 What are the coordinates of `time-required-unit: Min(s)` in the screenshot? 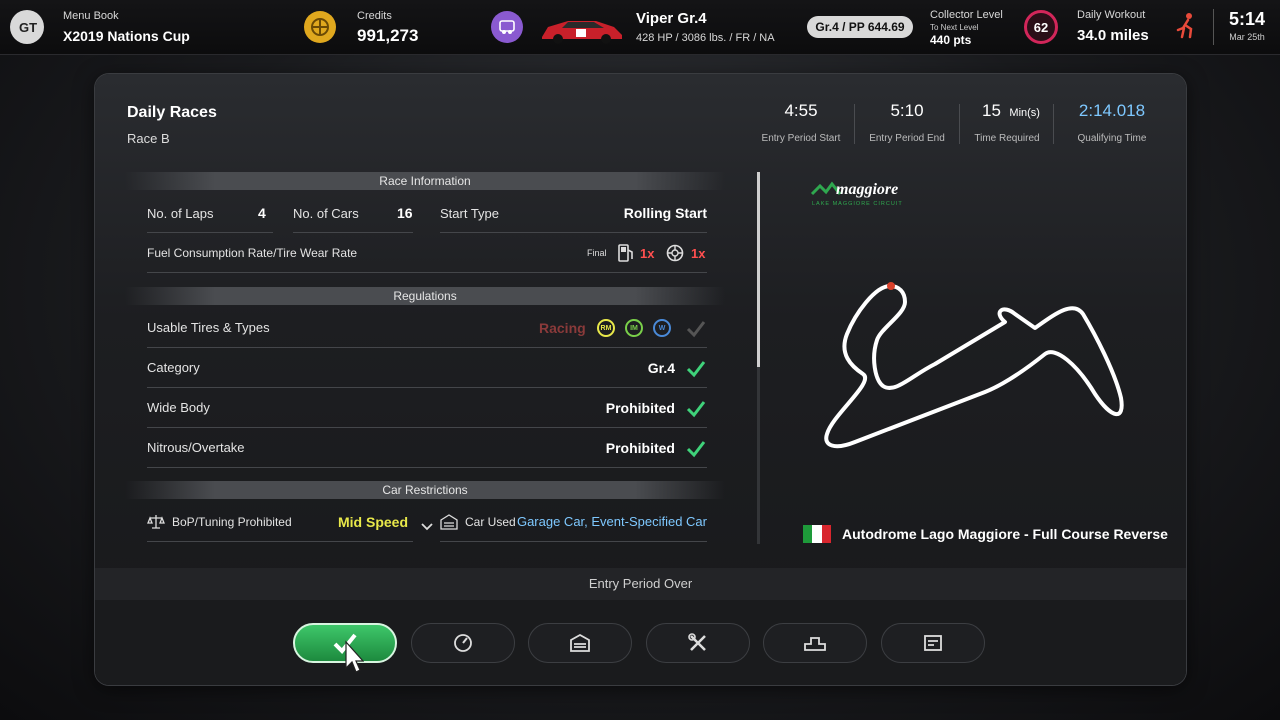 It's located at (1024, 113).